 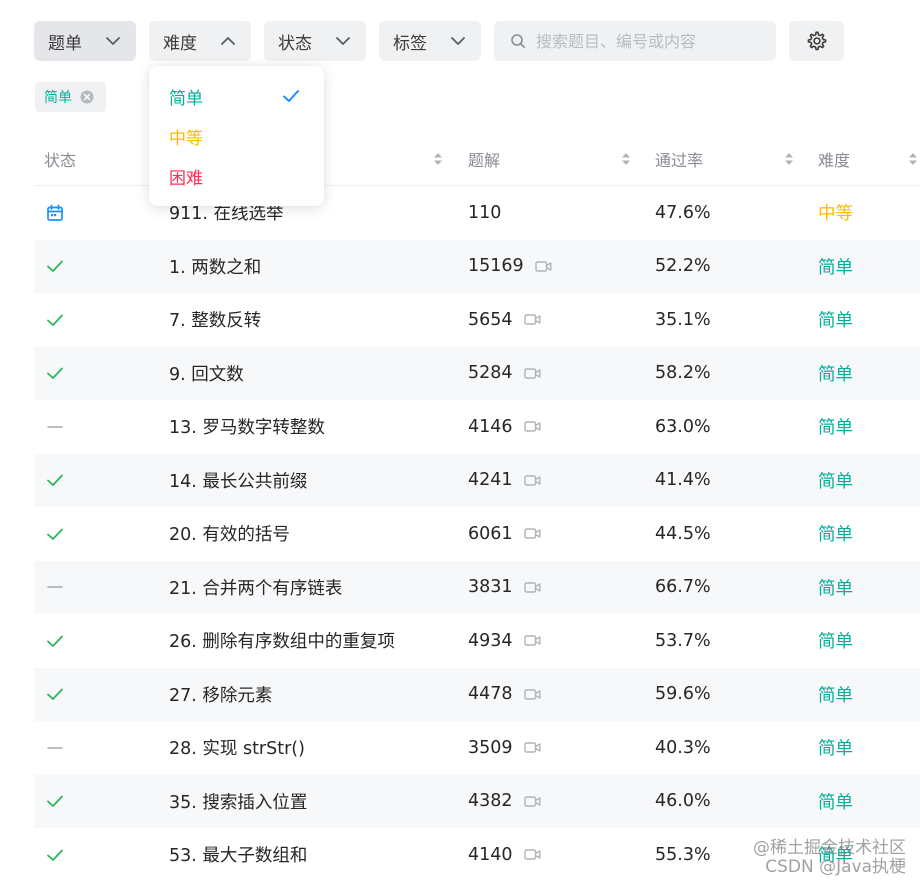 What do you see at coordinates (490, 319) in the screenshot?
I see `solutions-count: 5654` at bounding box center [490, 319].